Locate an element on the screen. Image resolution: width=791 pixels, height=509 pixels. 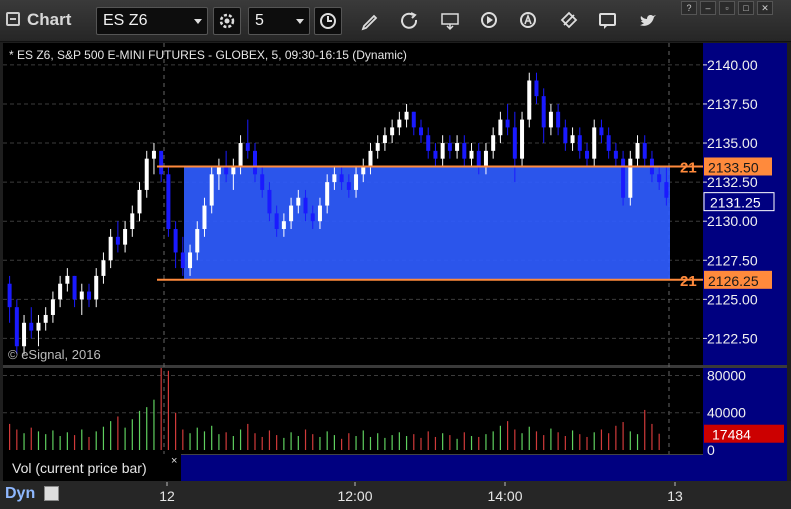
lock-icon is located at coordinates (51, 493).